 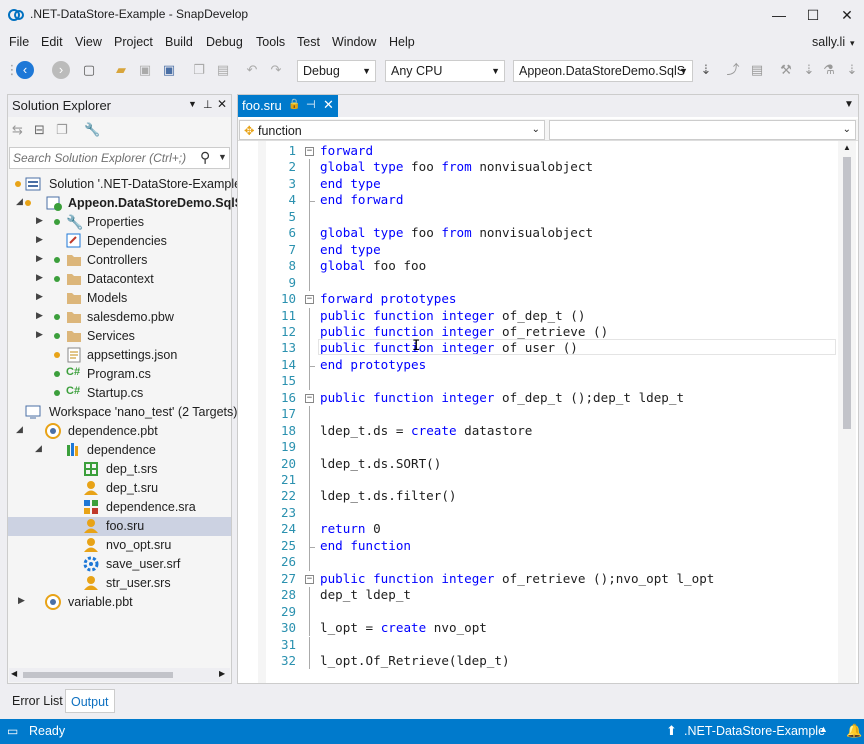 What do you see at coordinates (224, 42) in the screenshot?
I see `menu-debug: Debug` at bounding box center [224, 42].